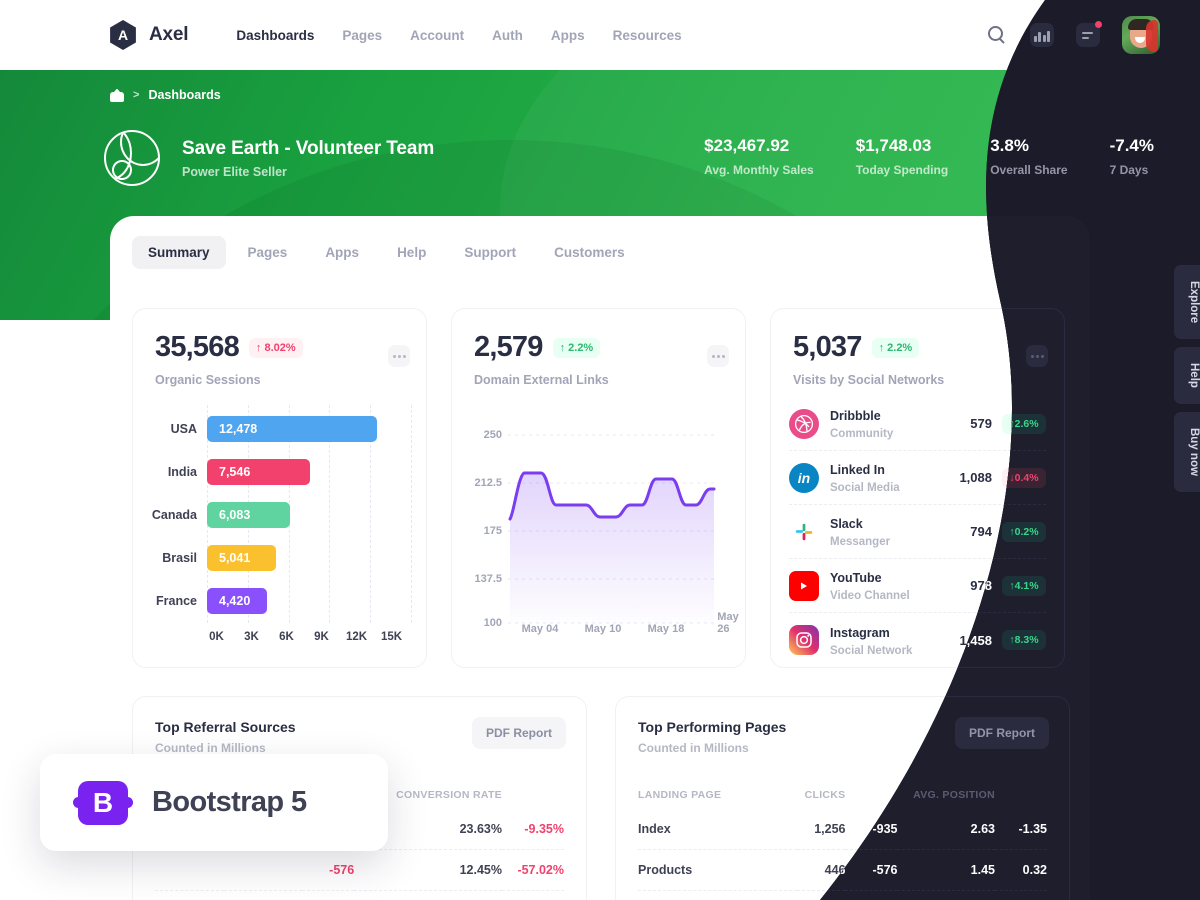 This screenshot has height=900, width=1200. Describe the element at coordinates (860, 632) in the screenshot. I see `social-name: Instagram` at that location.